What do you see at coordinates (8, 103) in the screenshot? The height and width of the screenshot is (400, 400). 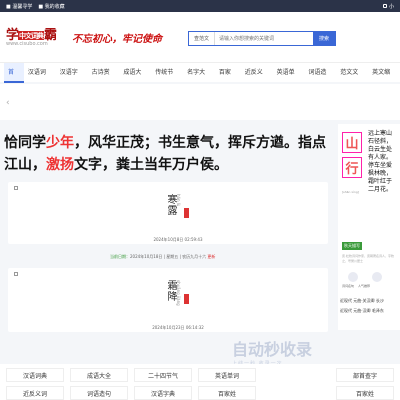 I see `chevron-left-icon: ‹` at bounding box center [8, 103].